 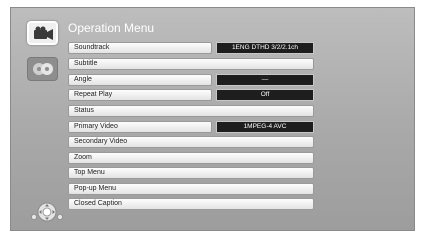 I want to click on menu-item-repeat-play: Repeat Play Off, so click(x=191, y=95).